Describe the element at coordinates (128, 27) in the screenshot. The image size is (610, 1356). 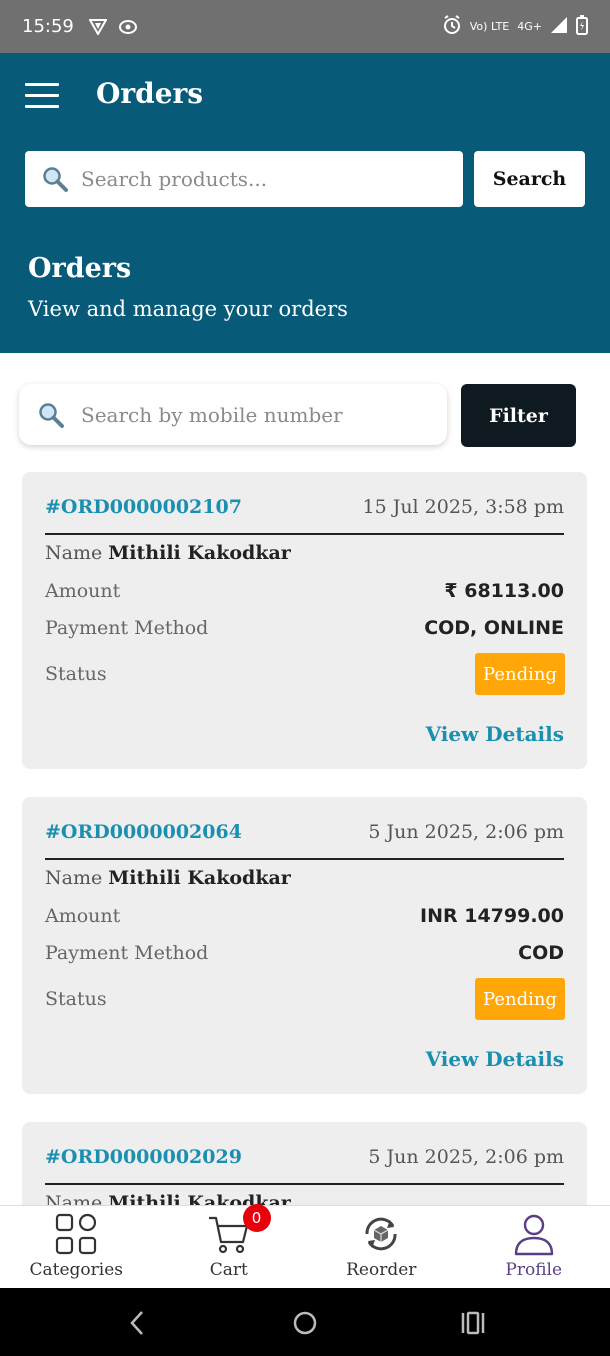
I see `eye-icon` at that location.